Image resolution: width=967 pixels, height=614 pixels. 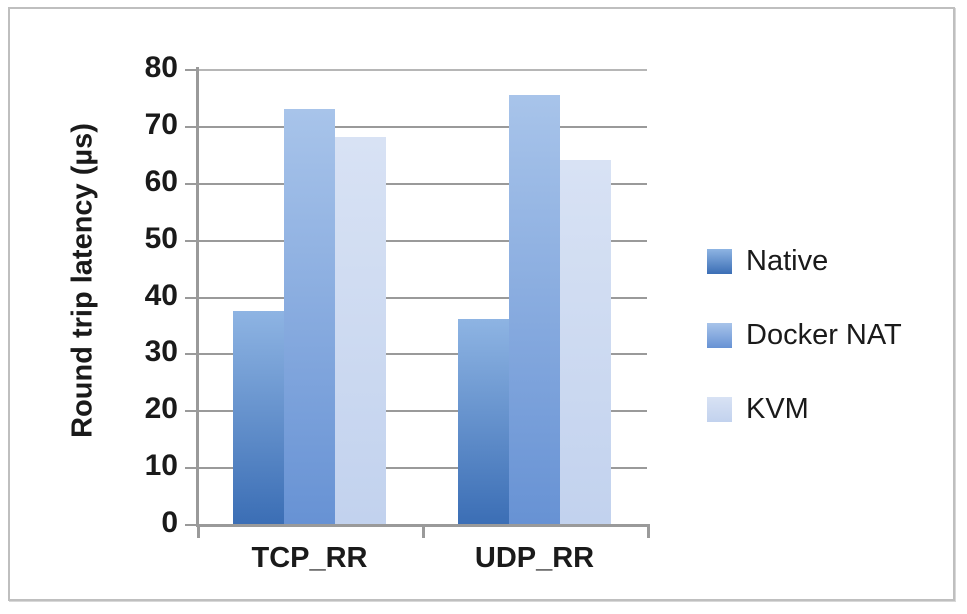 What do you see at coordinates (824, 334) in the screenshot?
I see `legend-label: Docker NAT` at bounding box center [824, 334].